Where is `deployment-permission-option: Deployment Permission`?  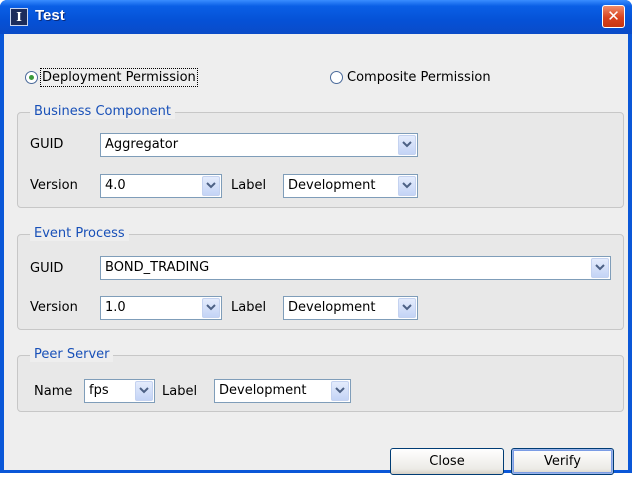 deployment-permission-option: Deployment Permission is located at coordinates (111, 77).